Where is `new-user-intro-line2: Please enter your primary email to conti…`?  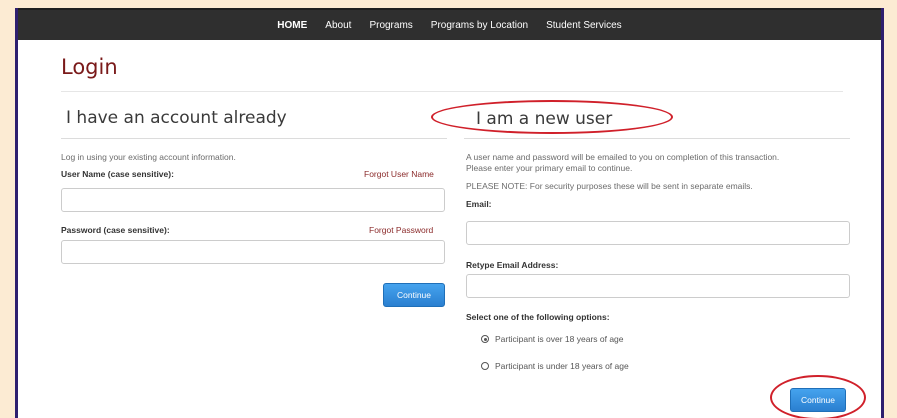
new-user-intro-line2: Please enter your primary email to conti… is located at coordinates (549, 168).